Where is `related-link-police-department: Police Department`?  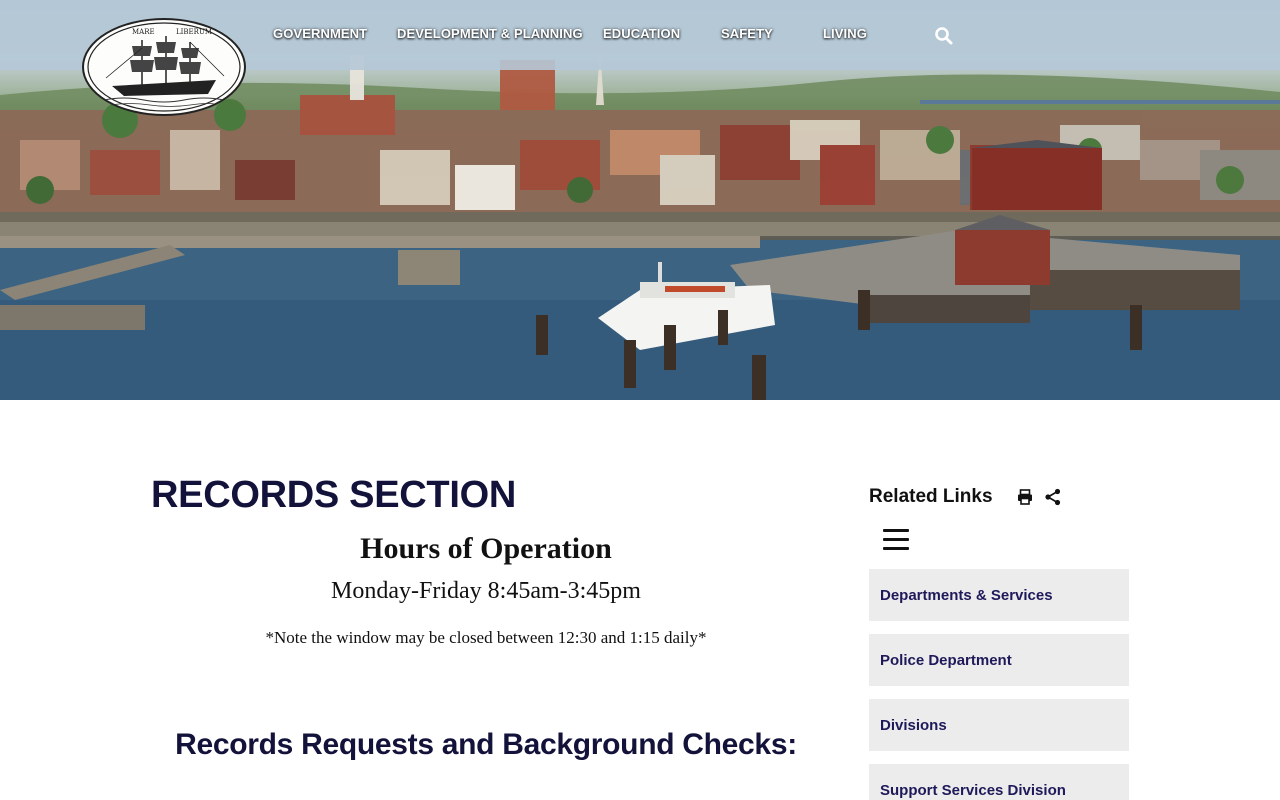
related-link-police-department: Police Department is located at coordinates (999, 660).